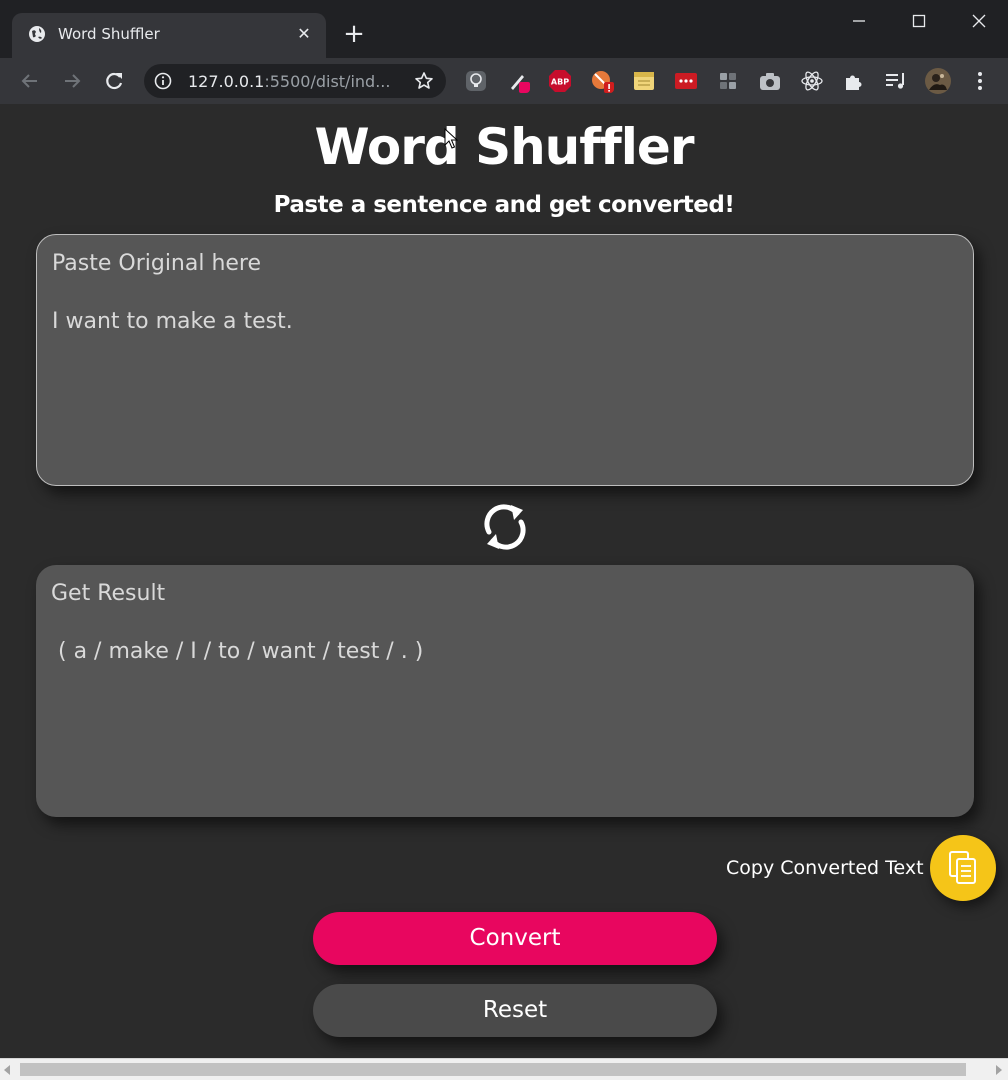 This screenshot has height=1080, width=1008. Describe the element at coordinates (163, 81) in the screenshot. I see `site-info-icon` at that location.